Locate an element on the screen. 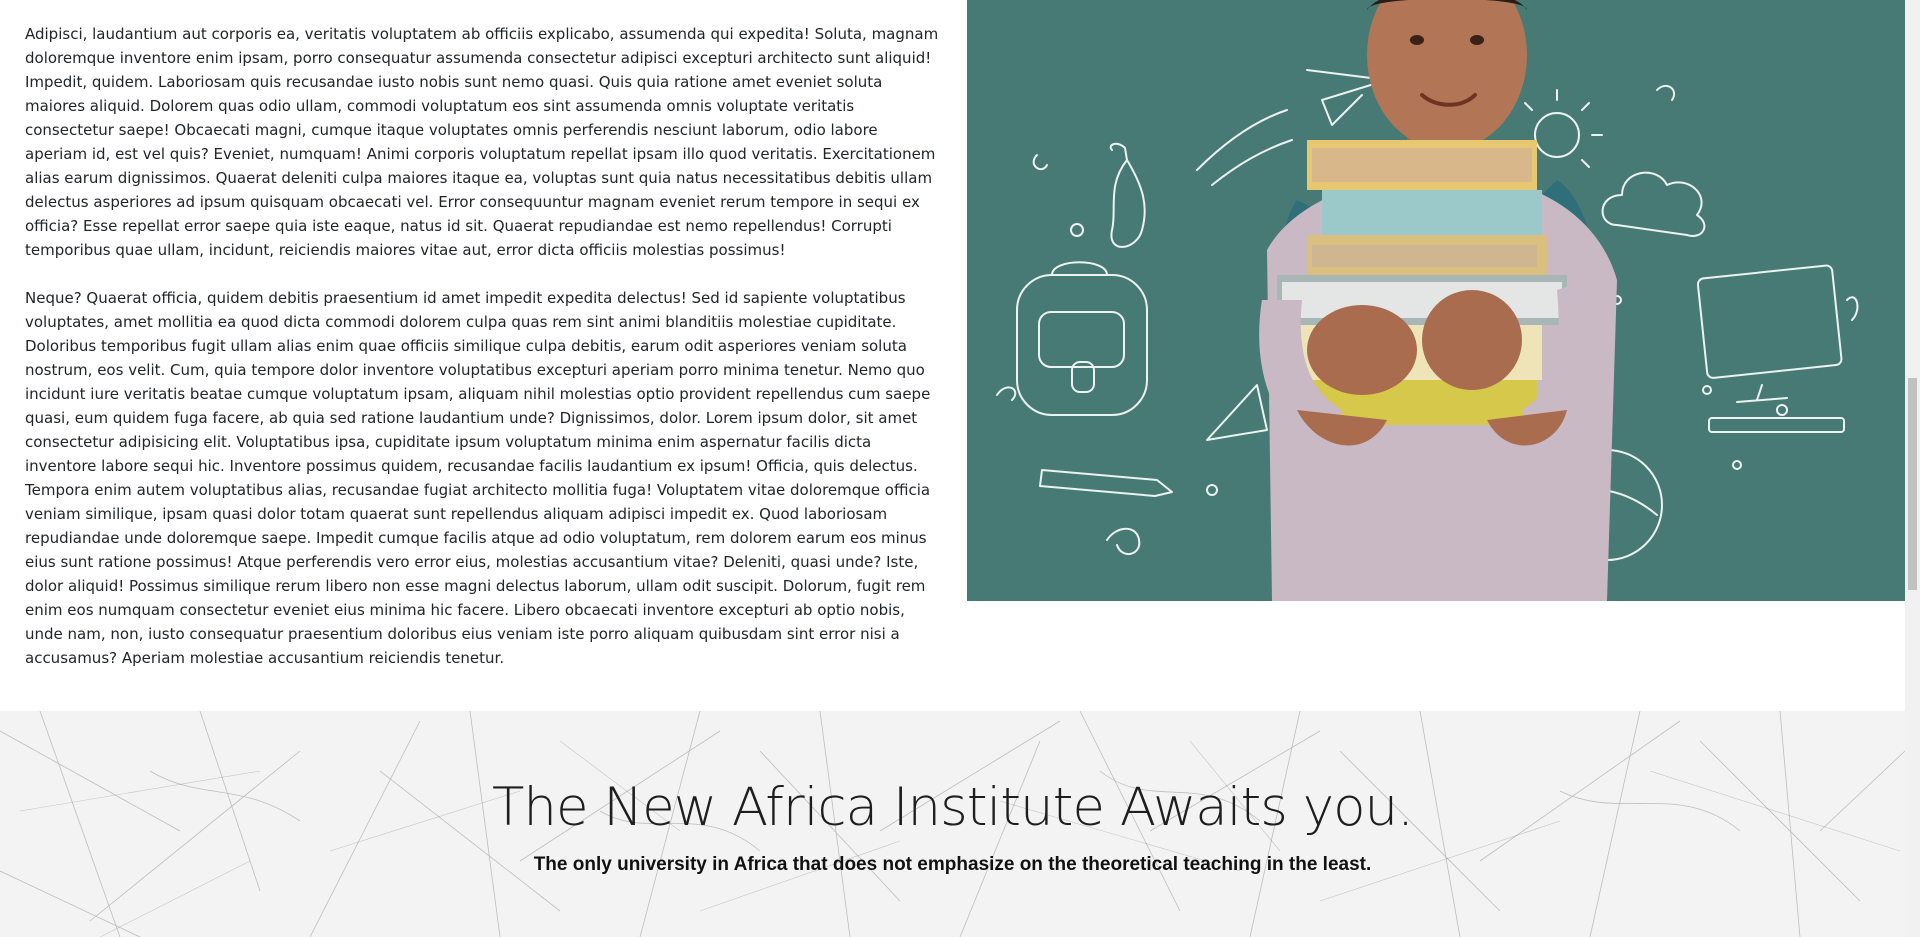 This screenshot has height=937, width=1920. scrollbar-thumb is located at coordinates (1912, 484).